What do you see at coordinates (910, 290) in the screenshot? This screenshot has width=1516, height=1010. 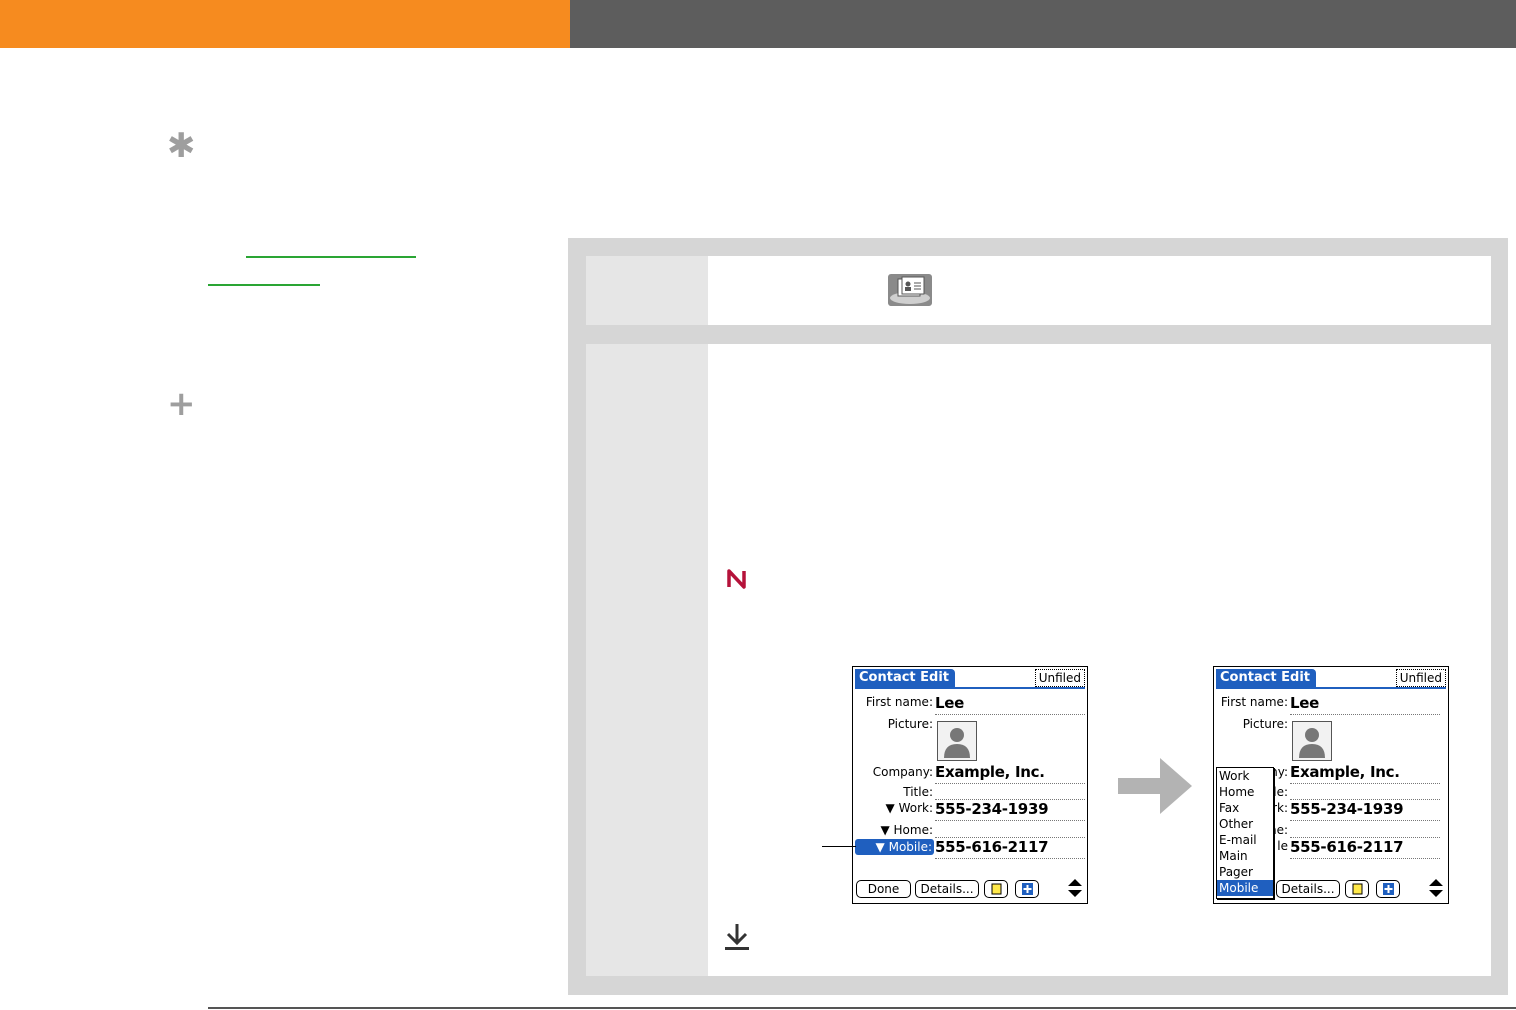 I see `contacts-app-icon` at bounding box center [910, 290].